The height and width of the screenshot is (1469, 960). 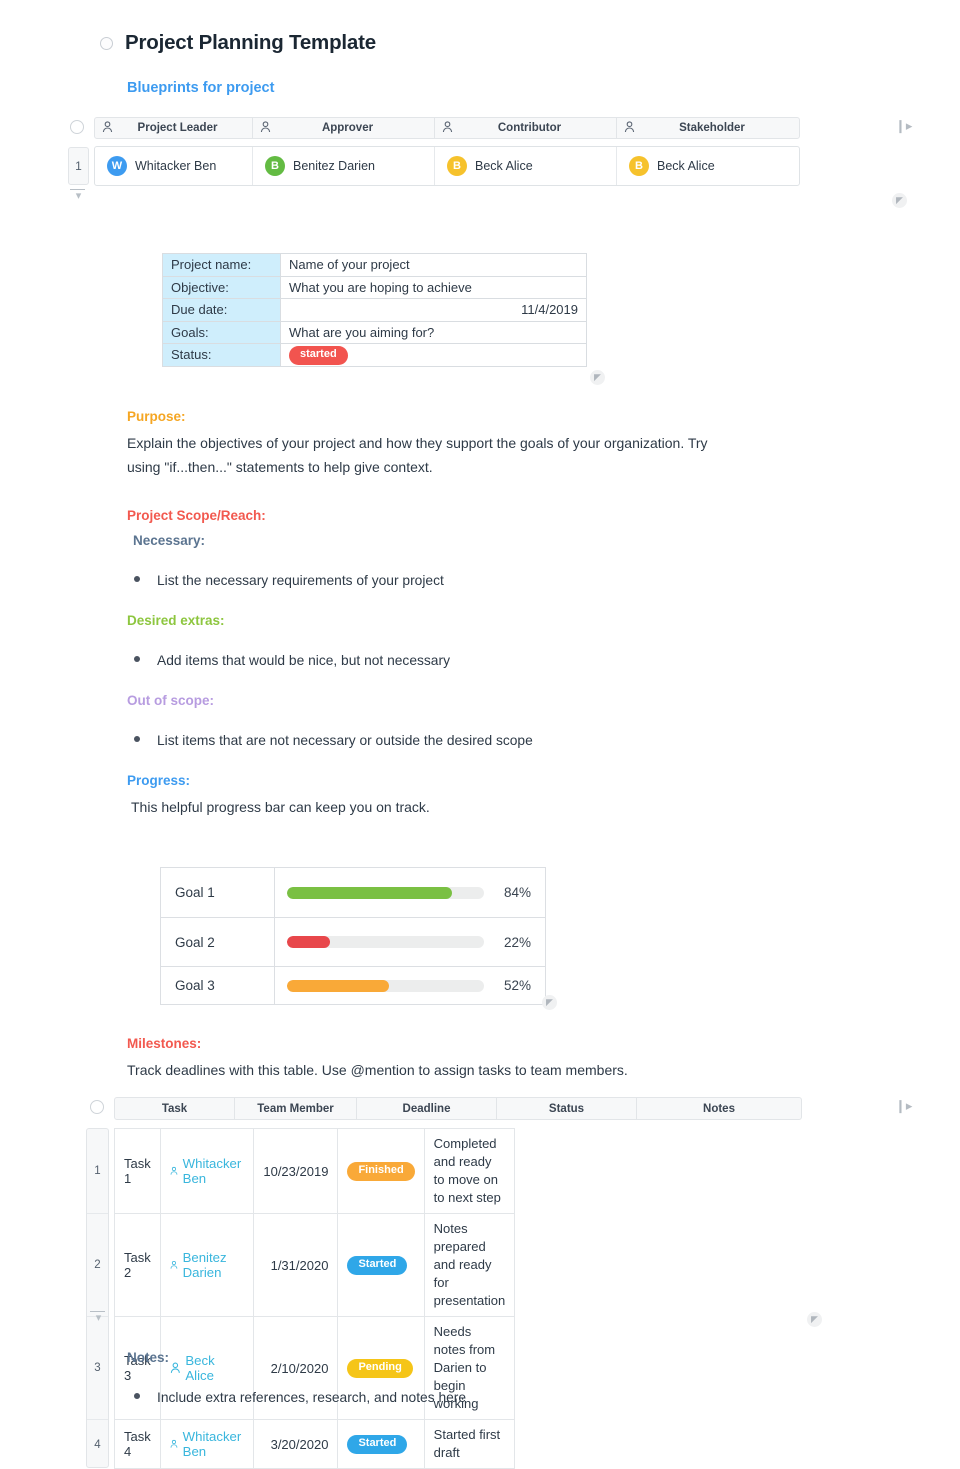 I want to click on progress-label: Goal 3, so click(x=217, y=985).